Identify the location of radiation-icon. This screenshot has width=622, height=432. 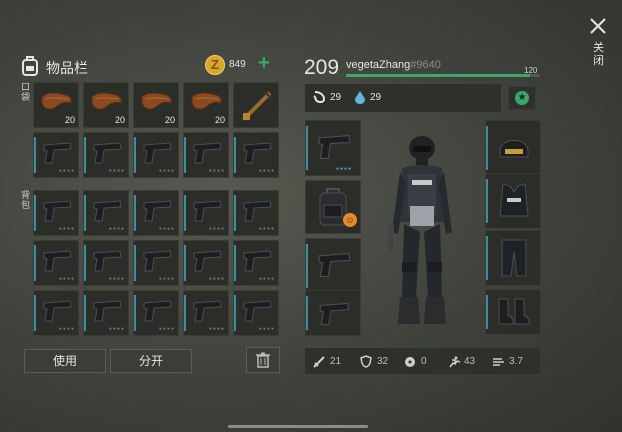
(410, 364).